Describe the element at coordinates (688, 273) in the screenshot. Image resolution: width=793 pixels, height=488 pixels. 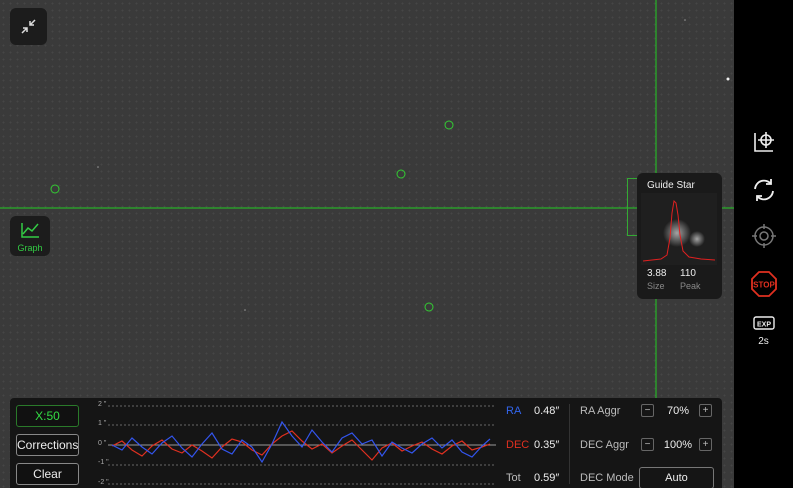
I see `star-peak-value: 110` at that location.